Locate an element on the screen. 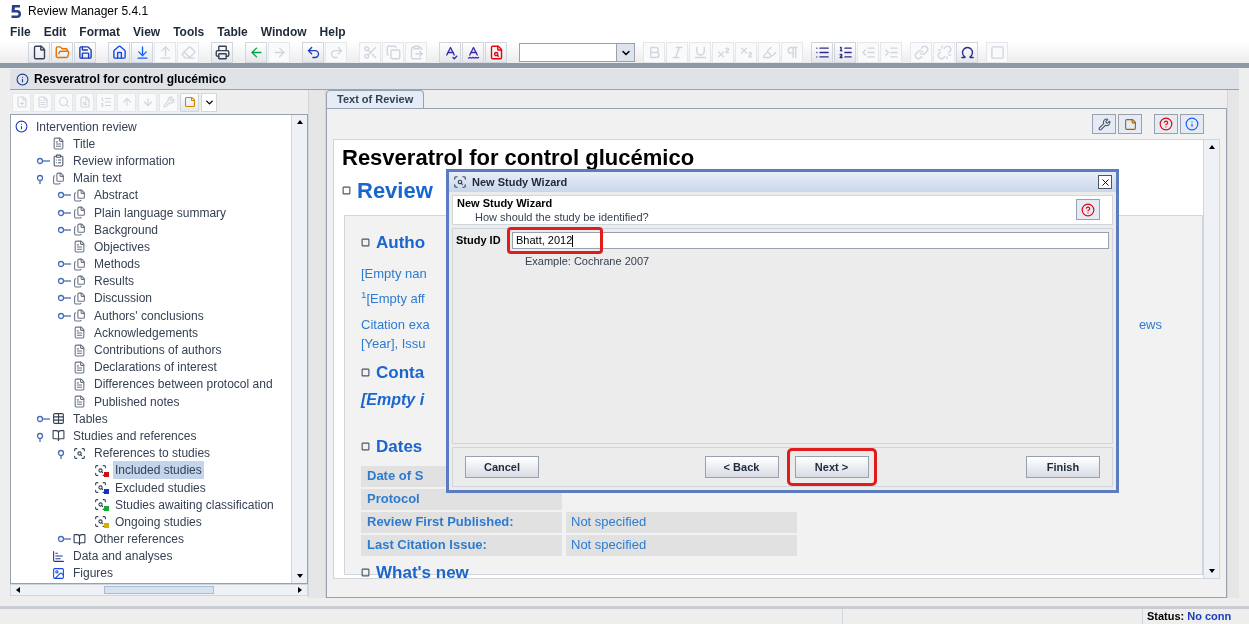 This screenshot has width=1249, height=624. menu-item: View is located at coordinates (147, 32).